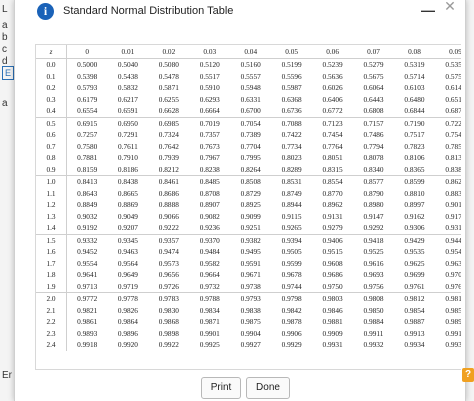 The width and height of the screenshot is (474, 401). I want to click on z-value-cell: 1.7, so click(51, 263).